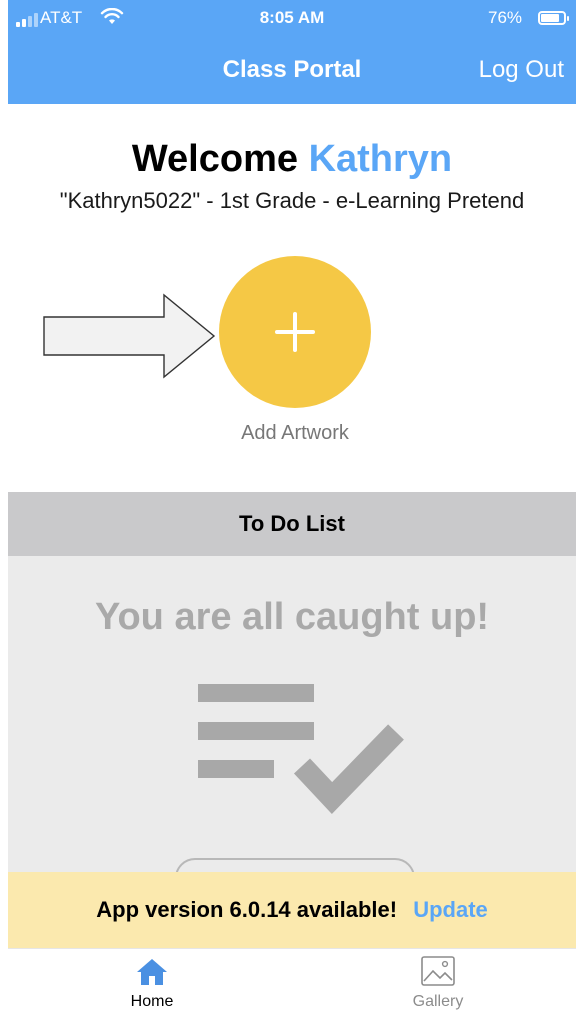  I want to click on status-bar: AT&T 8:05 AM 76%, so click(292, 17).